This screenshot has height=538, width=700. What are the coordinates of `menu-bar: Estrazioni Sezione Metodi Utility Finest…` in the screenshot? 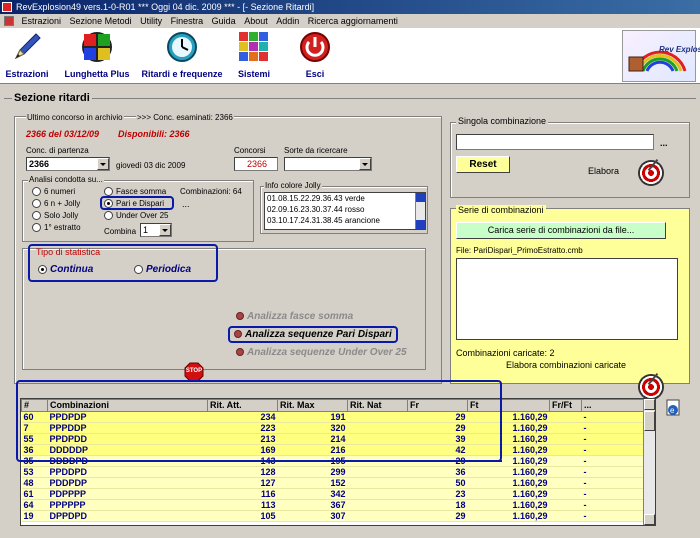 It's located at (350, 21).